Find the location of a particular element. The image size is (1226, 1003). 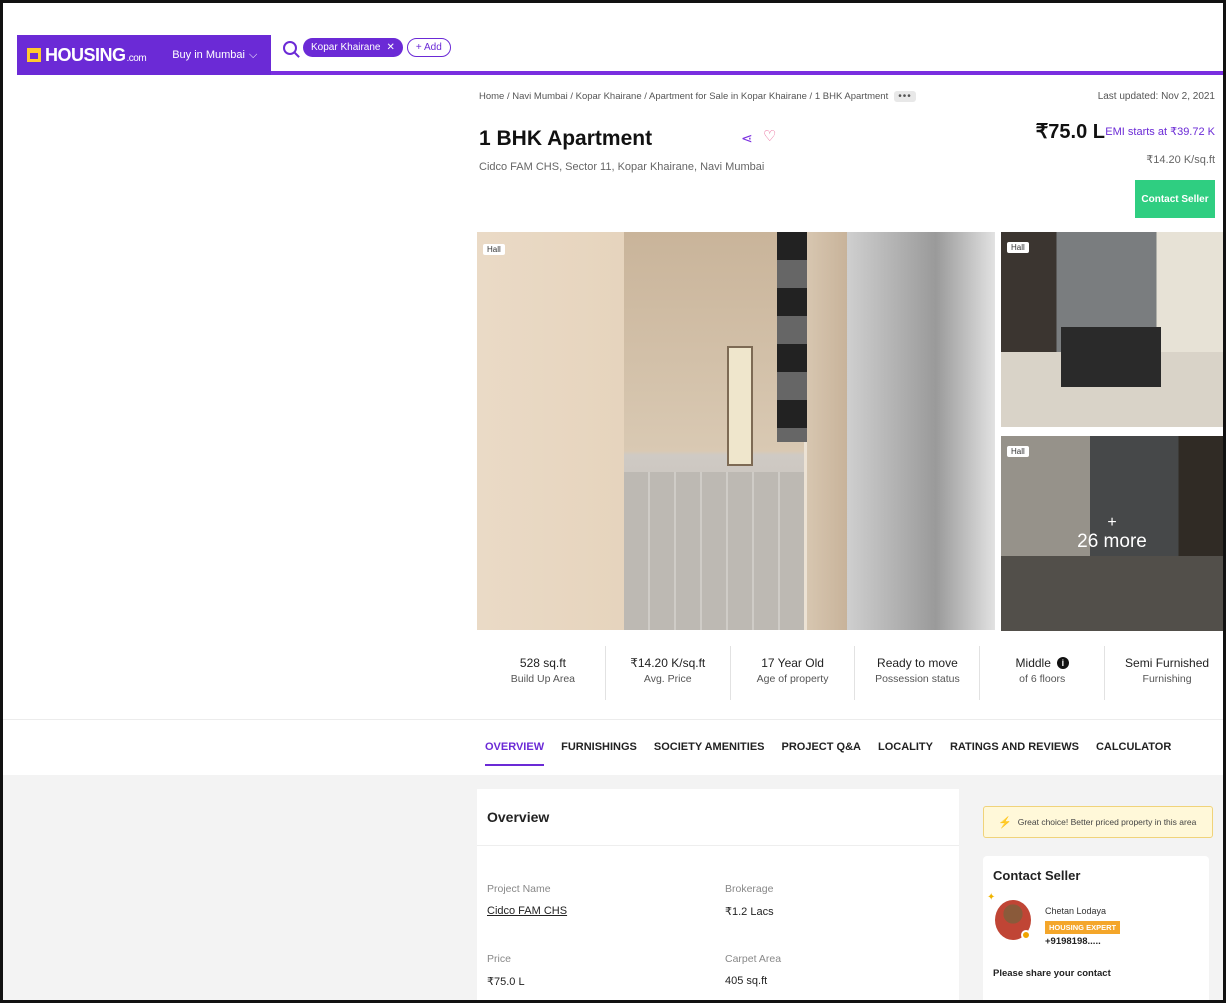

logo-text: HOUSING is located at coordinates (85, 54).